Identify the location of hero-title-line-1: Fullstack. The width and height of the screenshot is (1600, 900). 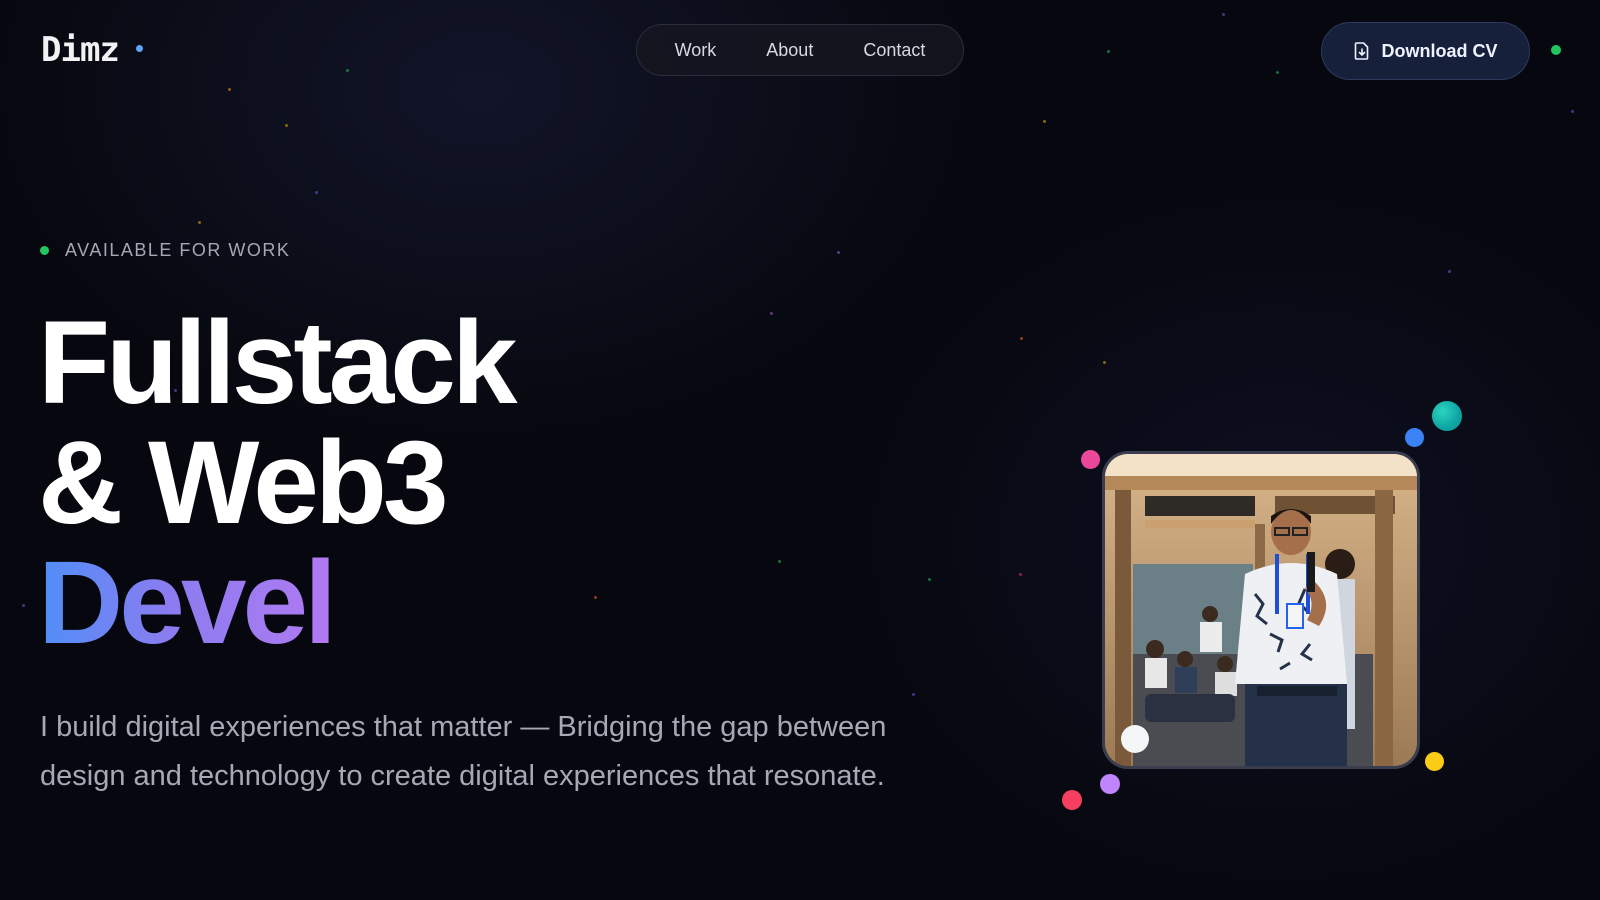
(278, 363).